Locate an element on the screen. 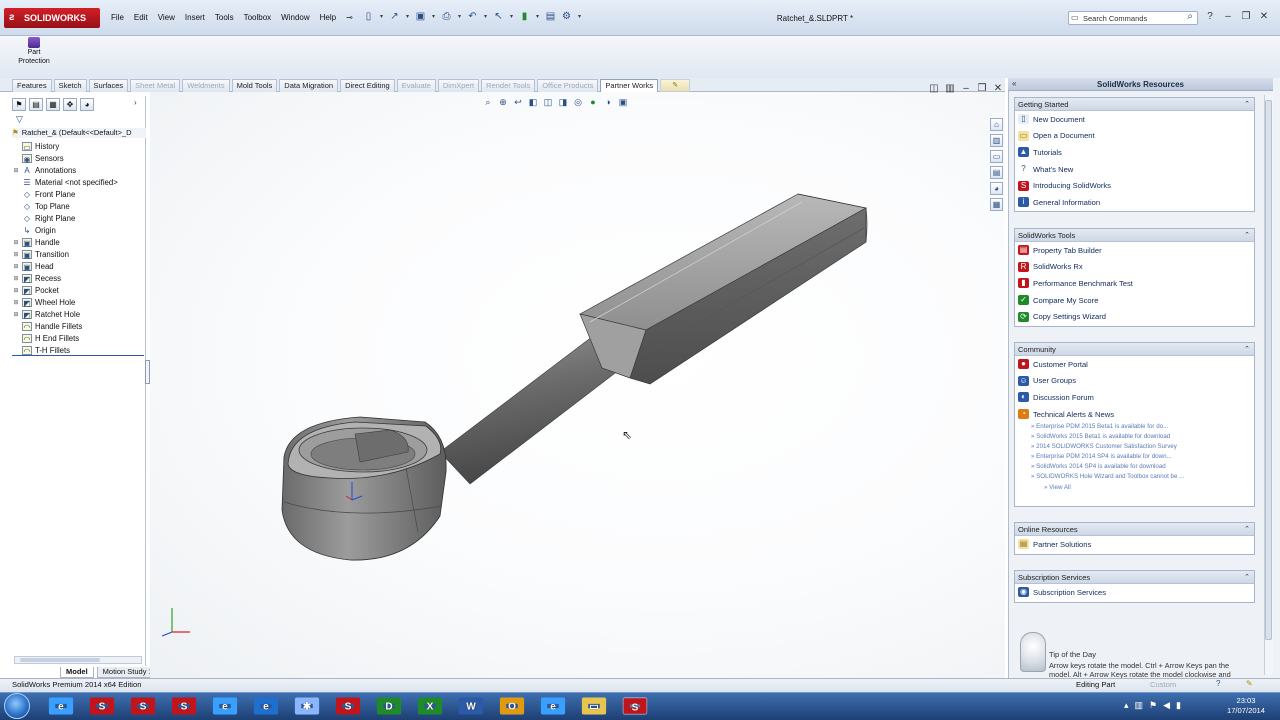  zoom-to-area-icon: ⊕ is located at coordinates (503, 102).